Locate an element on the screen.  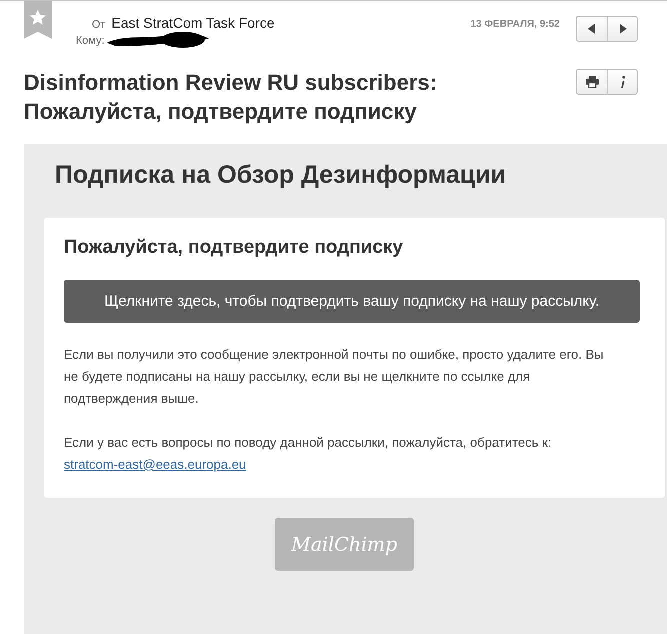
right-arrow-icon is located at coordinates (622, 29).